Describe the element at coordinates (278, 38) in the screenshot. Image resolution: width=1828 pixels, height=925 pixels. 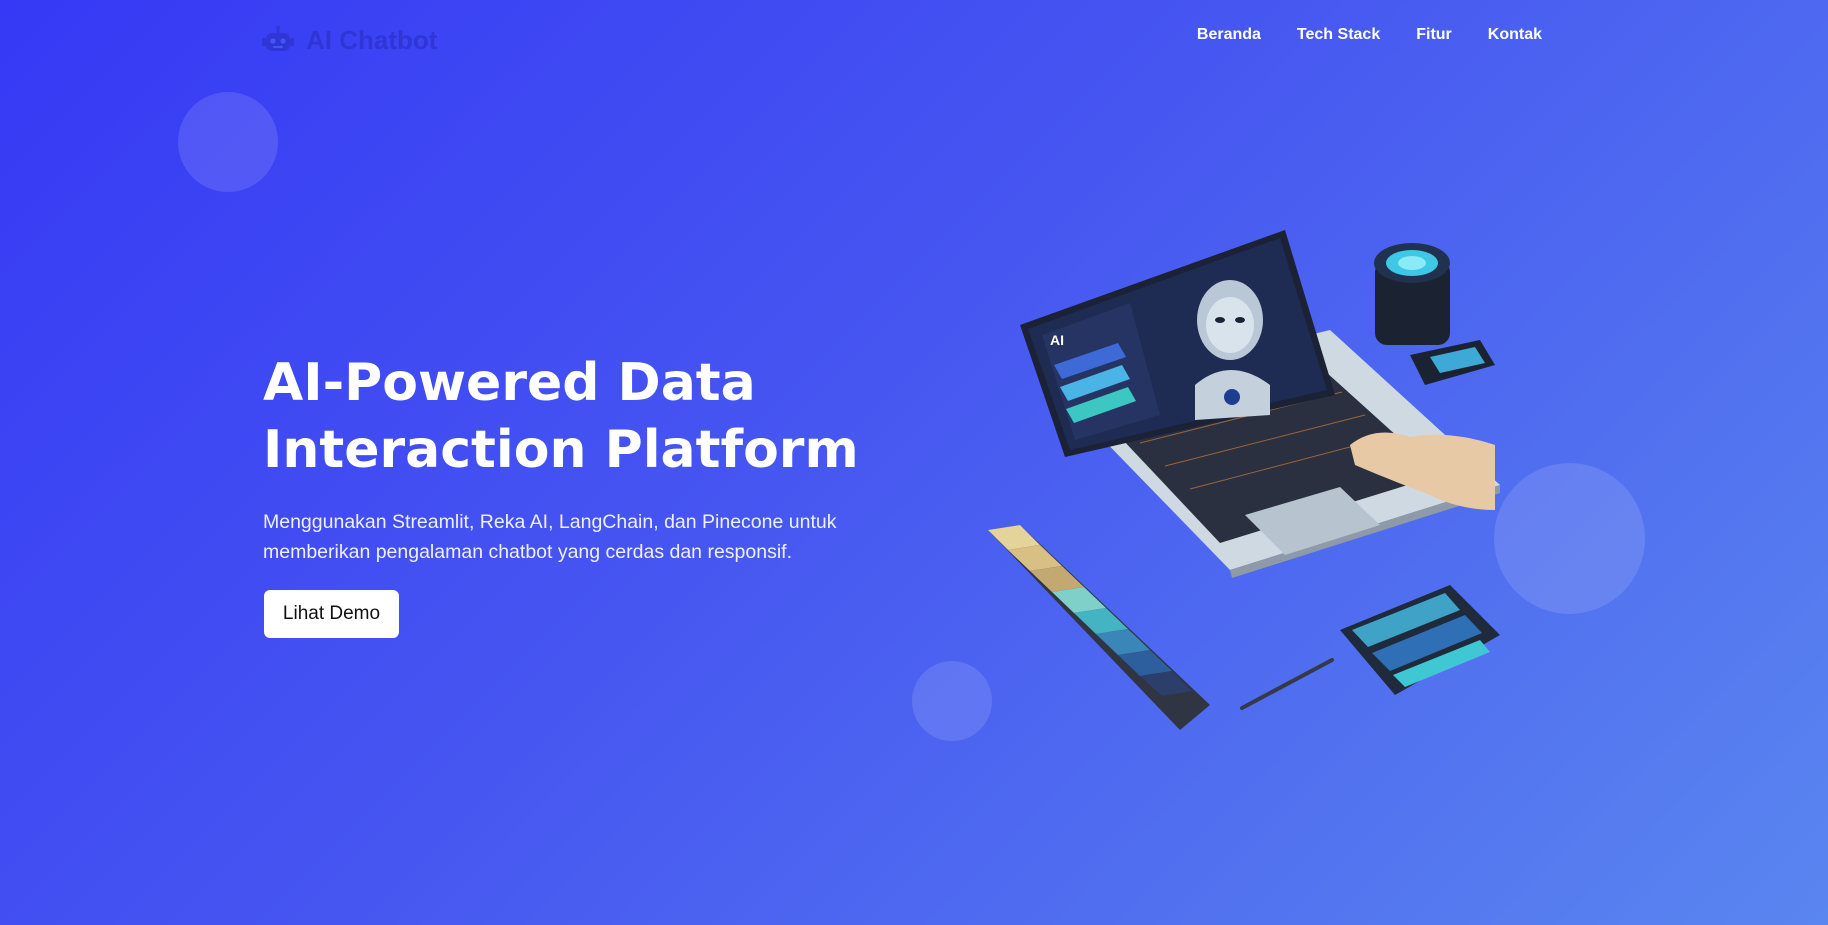
I see `robot-icon` at that location.